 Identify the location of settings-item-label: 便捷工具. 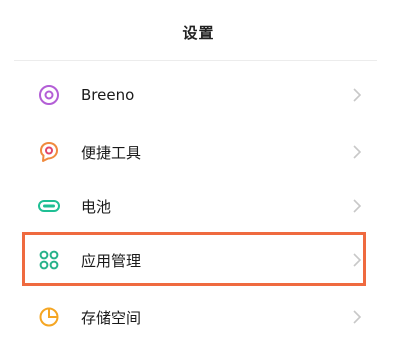
(111, 152).